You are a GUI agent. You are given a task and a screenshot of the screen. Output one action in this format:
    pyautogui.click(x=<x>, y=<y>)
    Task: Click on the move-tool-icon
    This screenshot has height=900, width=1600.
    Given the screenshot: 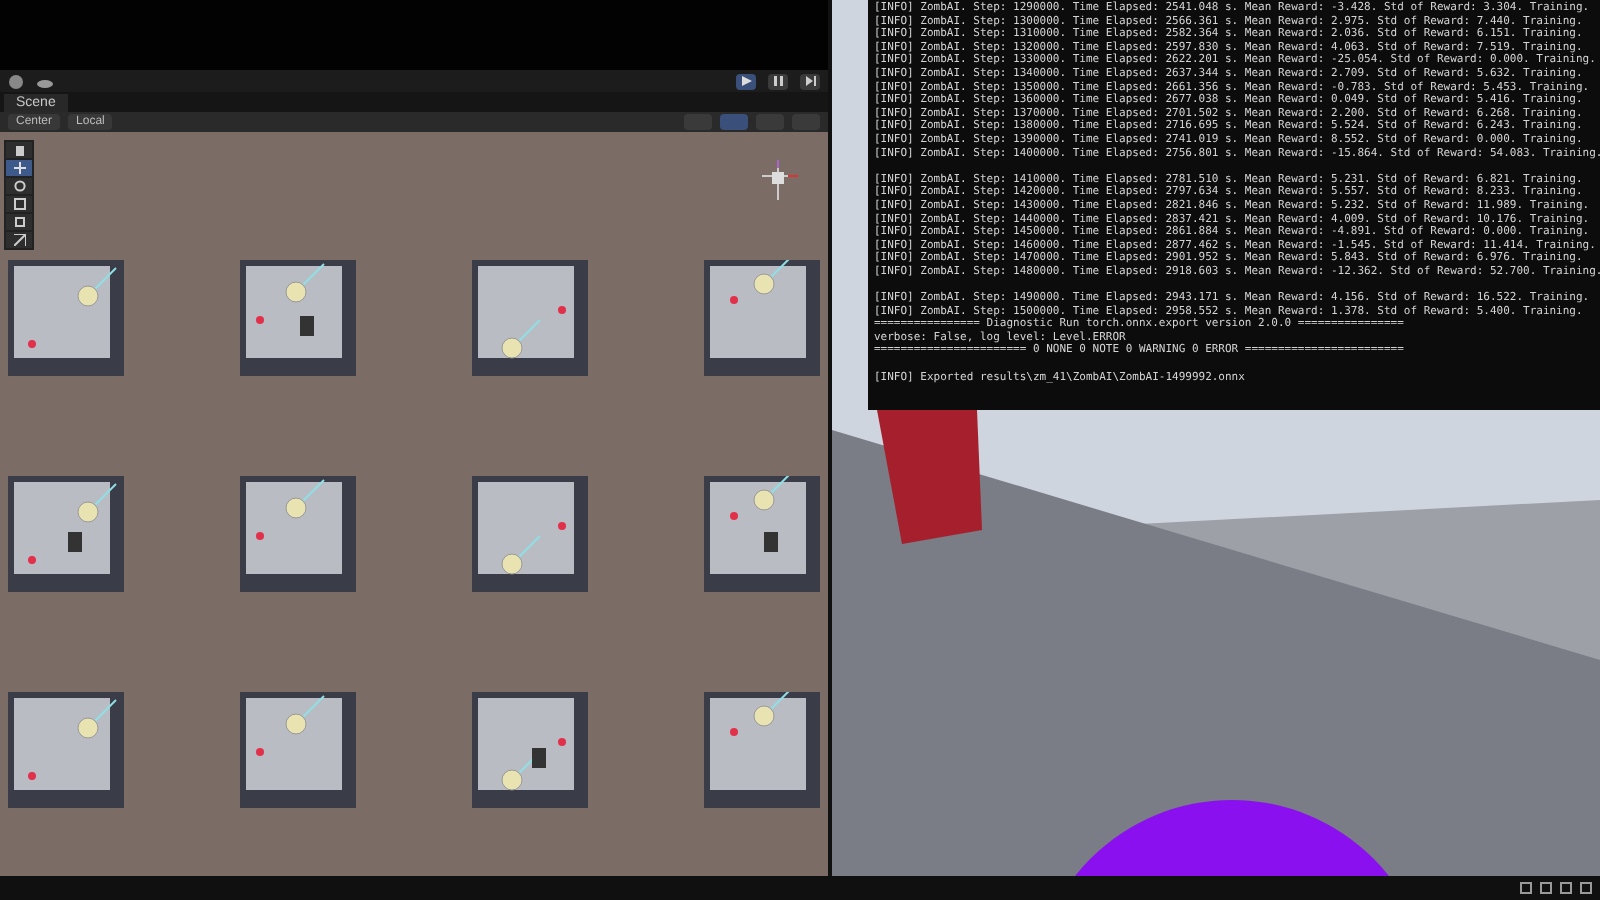 What is the action you would take?
    pyautogui.click(x=19, y=168)
    